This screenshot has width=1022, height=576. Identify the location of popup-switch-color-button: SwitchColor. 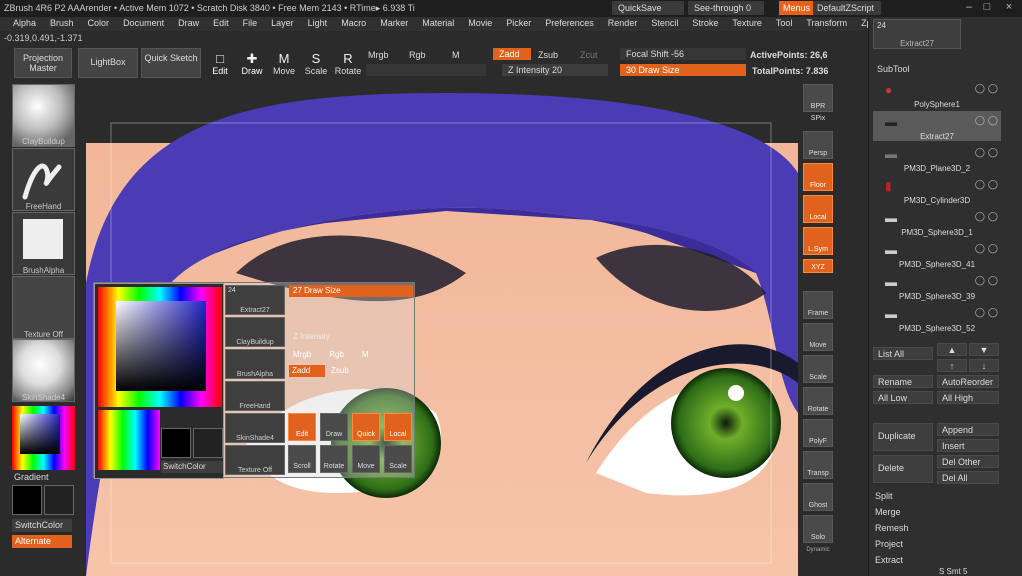
(192, 467).